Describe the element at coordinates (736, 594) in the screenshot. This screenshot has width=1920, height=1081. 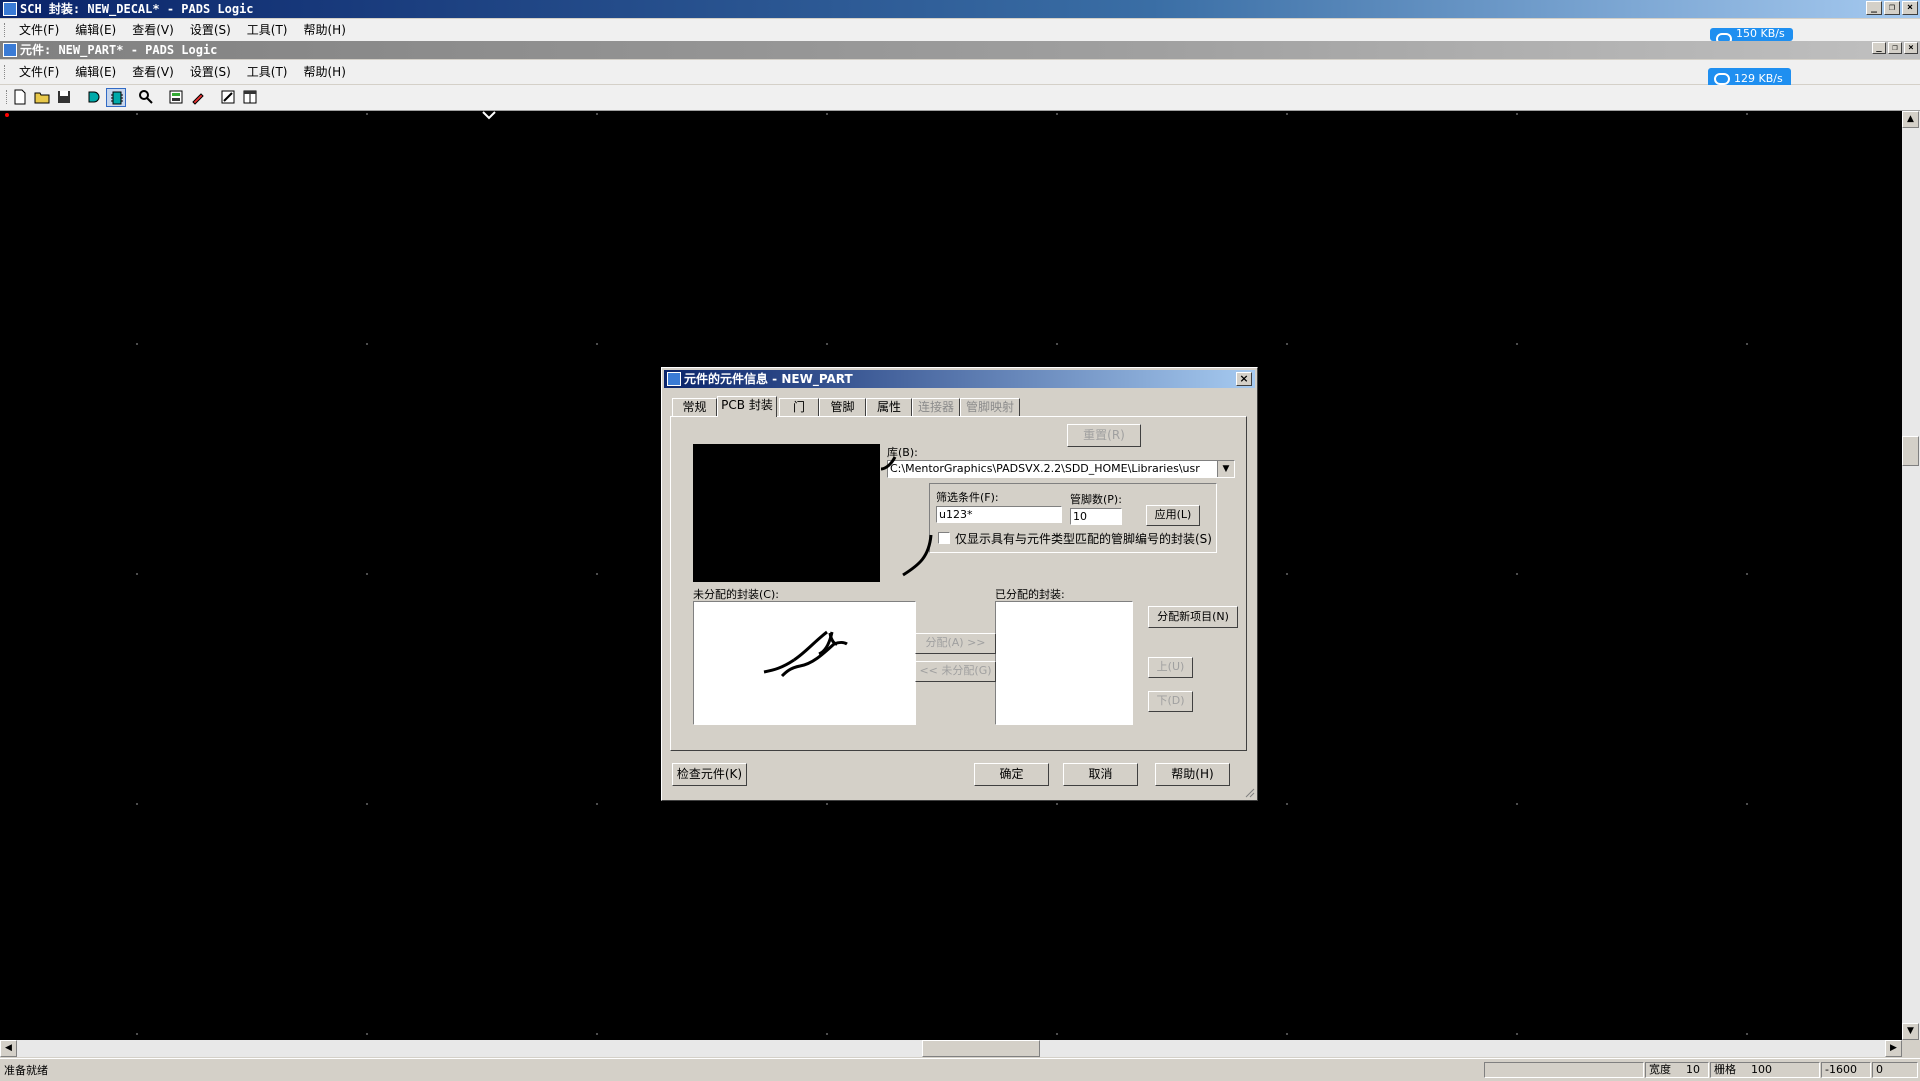
I see `unassigned-label: 未分配的封装(C):` at that location.